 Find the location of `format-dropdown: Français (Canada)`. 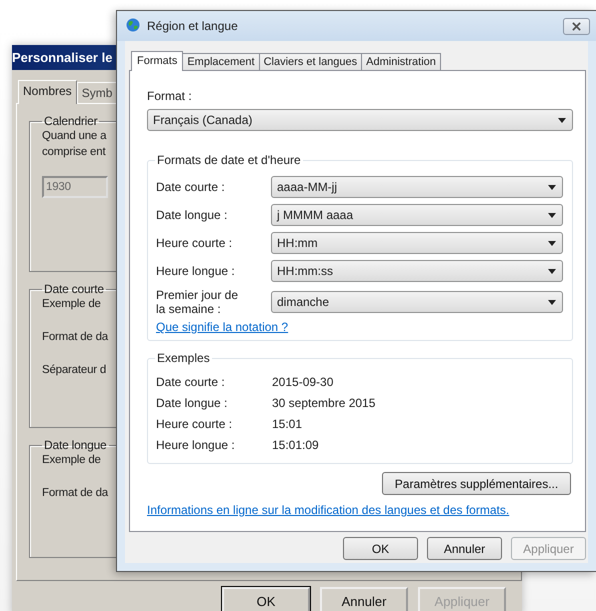

format-dropdown: Français (Canada) is located at coordinates (360, 120).